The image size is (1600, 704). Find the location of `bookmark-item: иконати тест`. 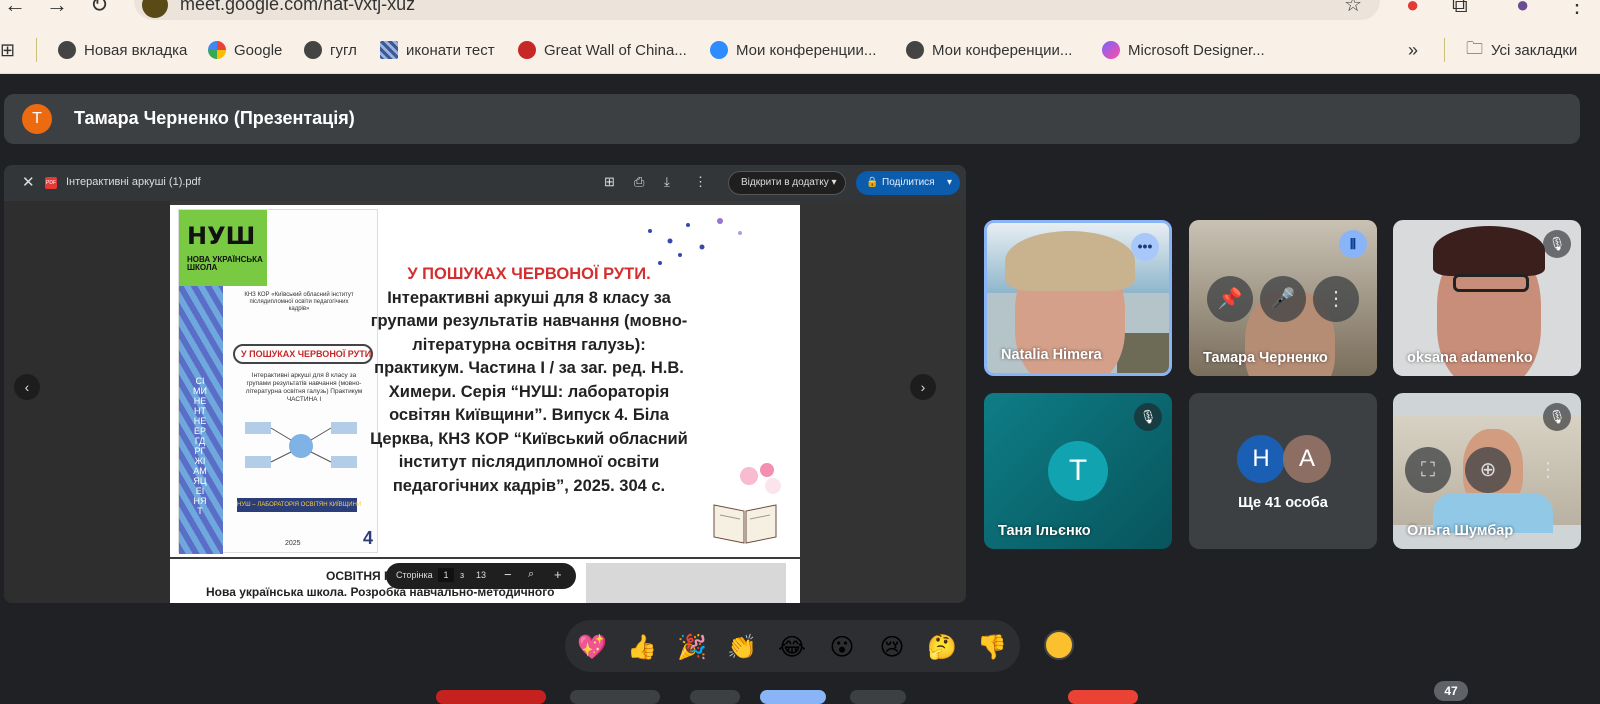

bookmark-item: иконати тест is located at coordinates (437, 50).